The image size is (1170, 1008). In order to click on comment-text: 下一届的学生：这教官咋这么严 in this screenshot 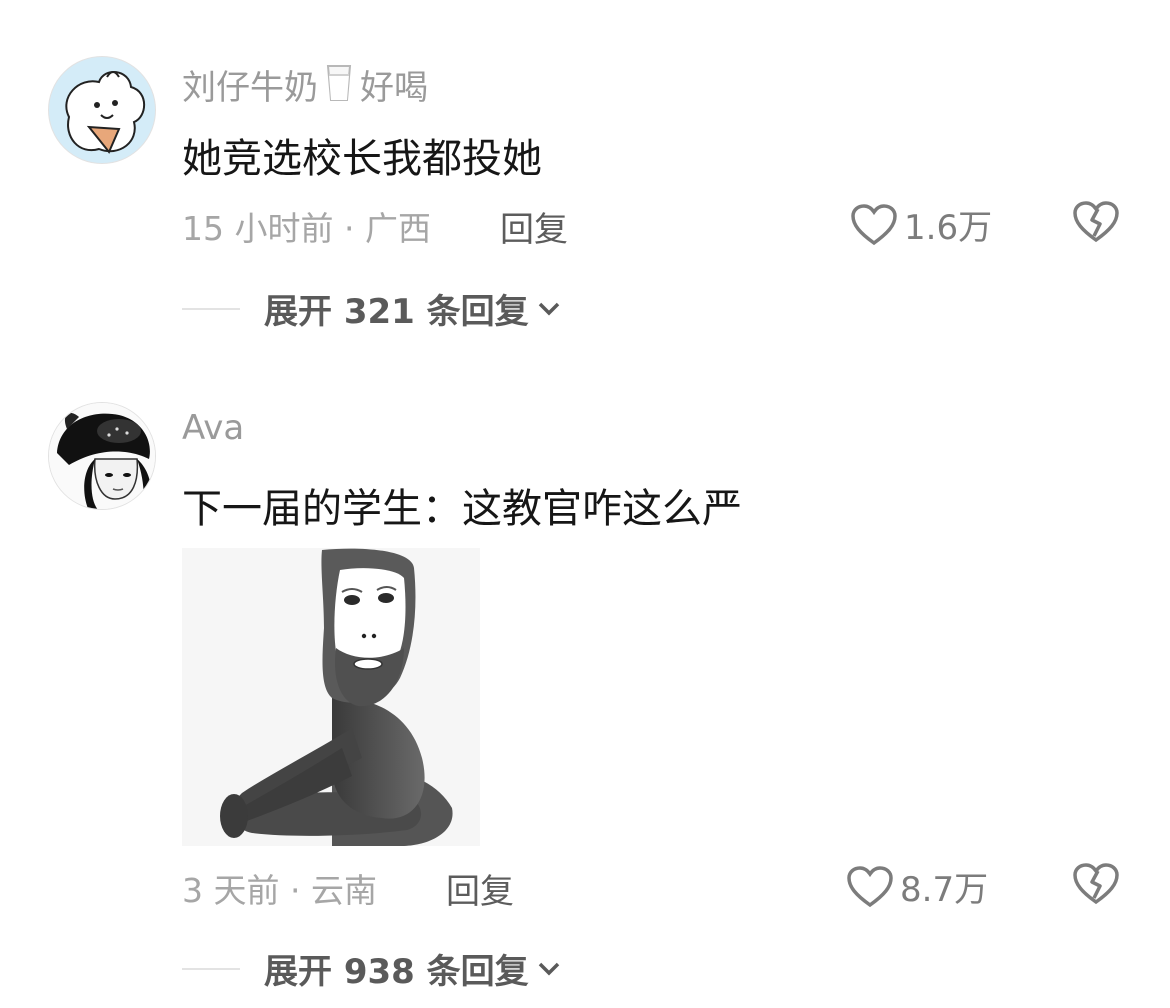, I will do `click(462, 505)`.